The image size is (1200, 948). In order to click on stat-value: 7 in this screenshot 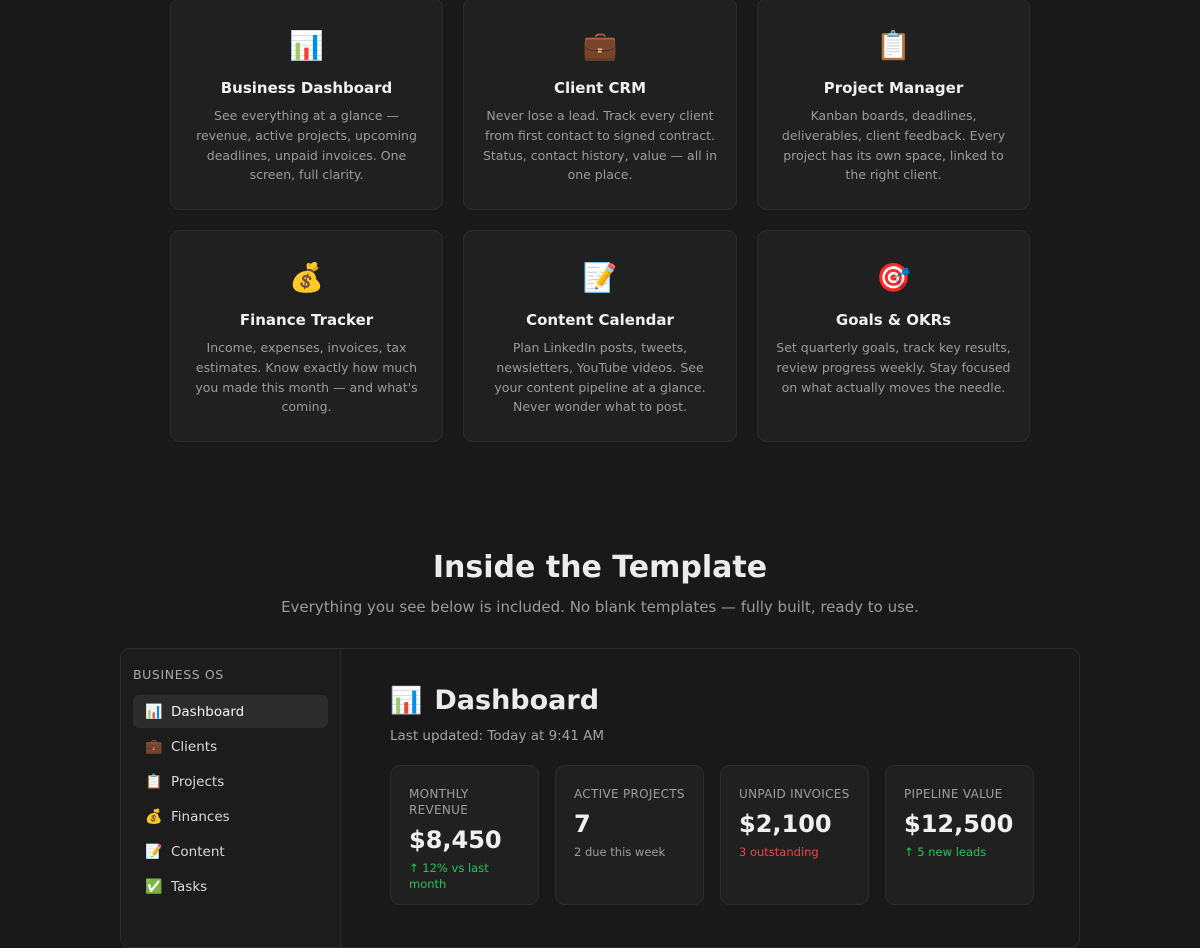, I will do `click(582, 824)`.